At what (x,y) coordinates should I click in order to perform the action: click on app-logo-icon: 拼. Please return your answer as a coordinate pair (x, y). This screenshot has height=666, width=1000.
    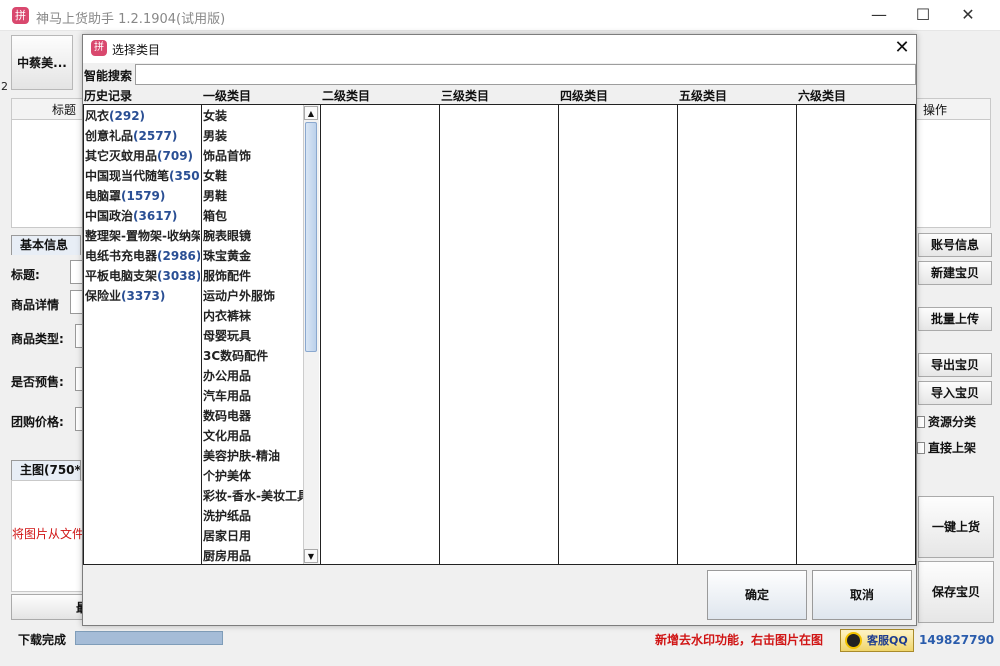
    Looking at the image, I should click on (20, 15).